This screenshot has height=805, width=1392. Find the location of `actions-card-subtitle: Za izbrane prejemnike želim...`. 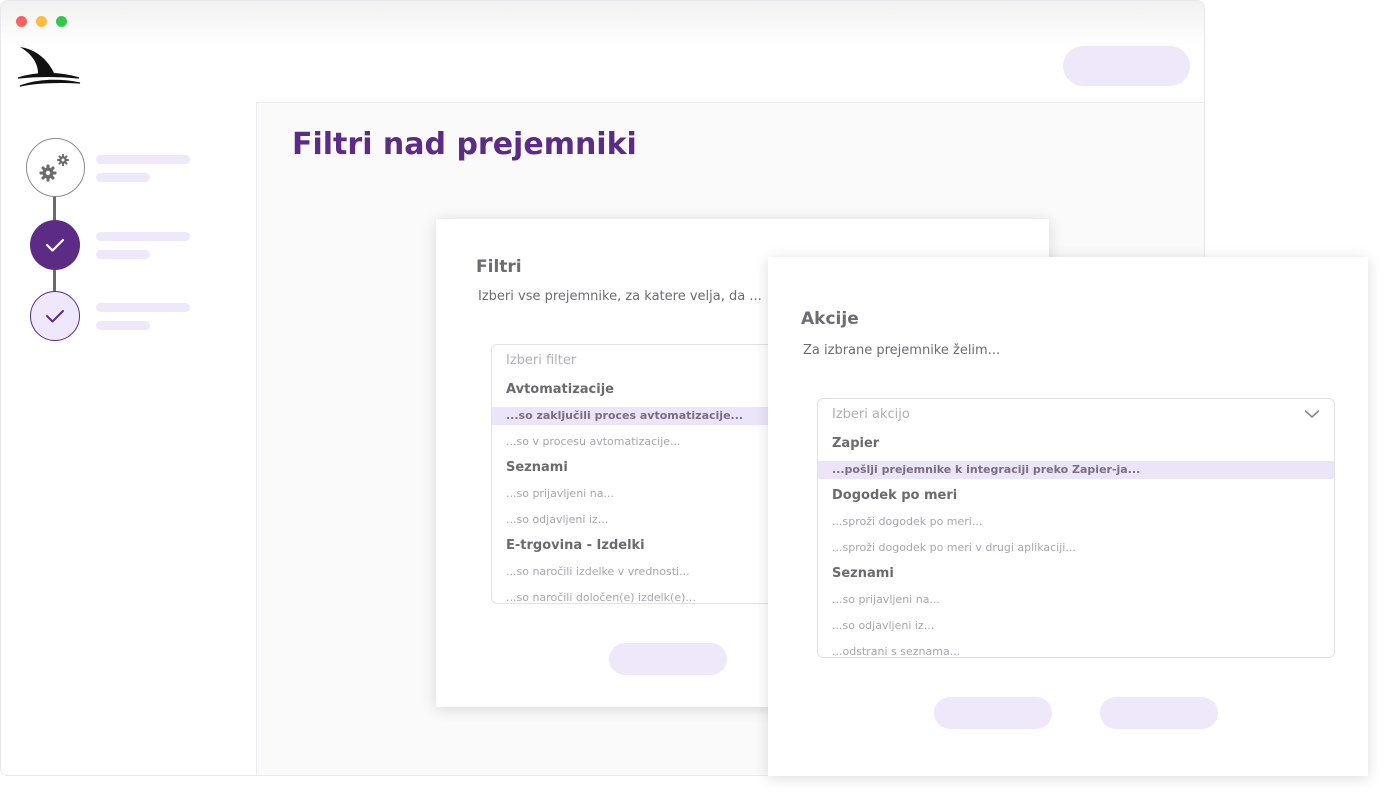

actions-card-subtitle: Za izbrane prejemnike želim... is located at coordinates (902, 350).